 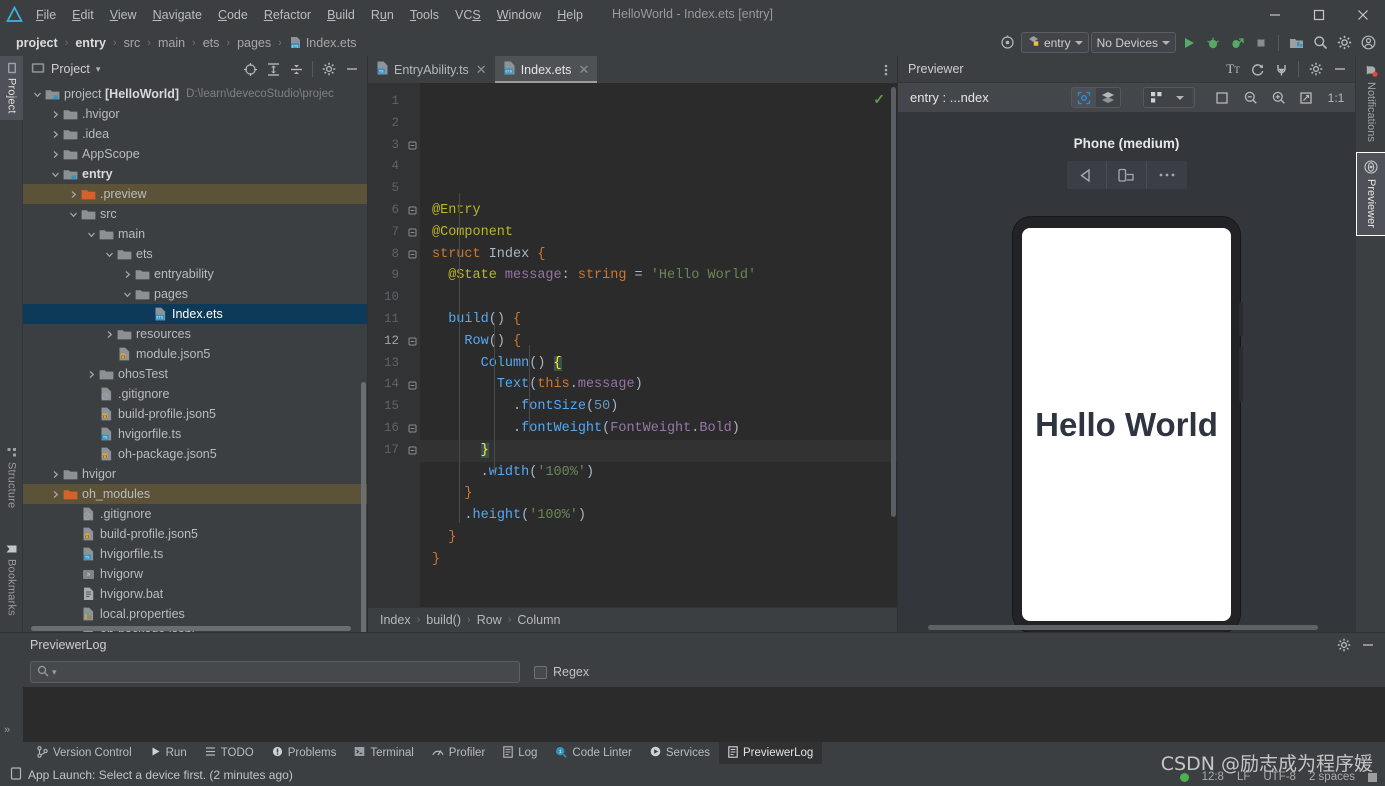 What do you see at coordinates (296, 69) in the screenshot?
I see `collapse-all-icon` at bounding box center [296, 69].